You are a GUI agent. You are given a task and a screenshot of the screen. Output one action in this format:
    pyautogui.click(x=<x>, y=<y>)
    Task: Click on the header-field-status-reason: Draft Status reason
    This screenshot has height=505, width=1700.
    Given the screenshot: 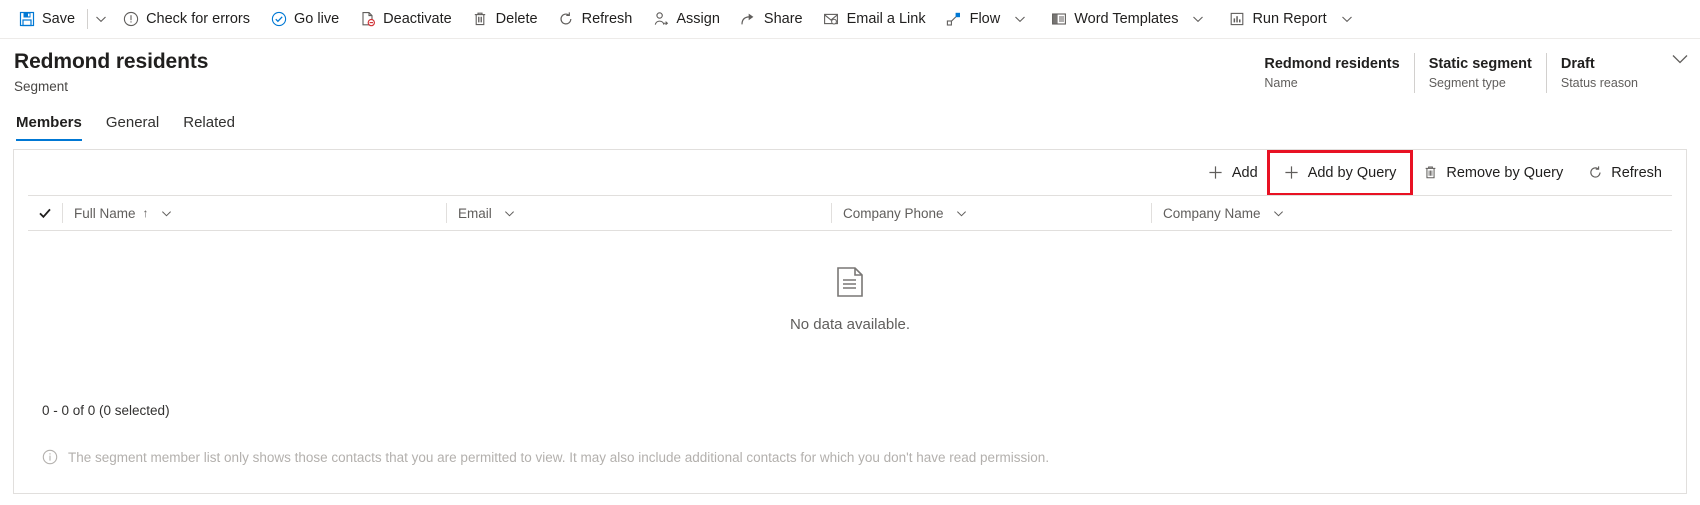 What is the action you would take?
    pyautogui.click(x=1598, y=73)
    